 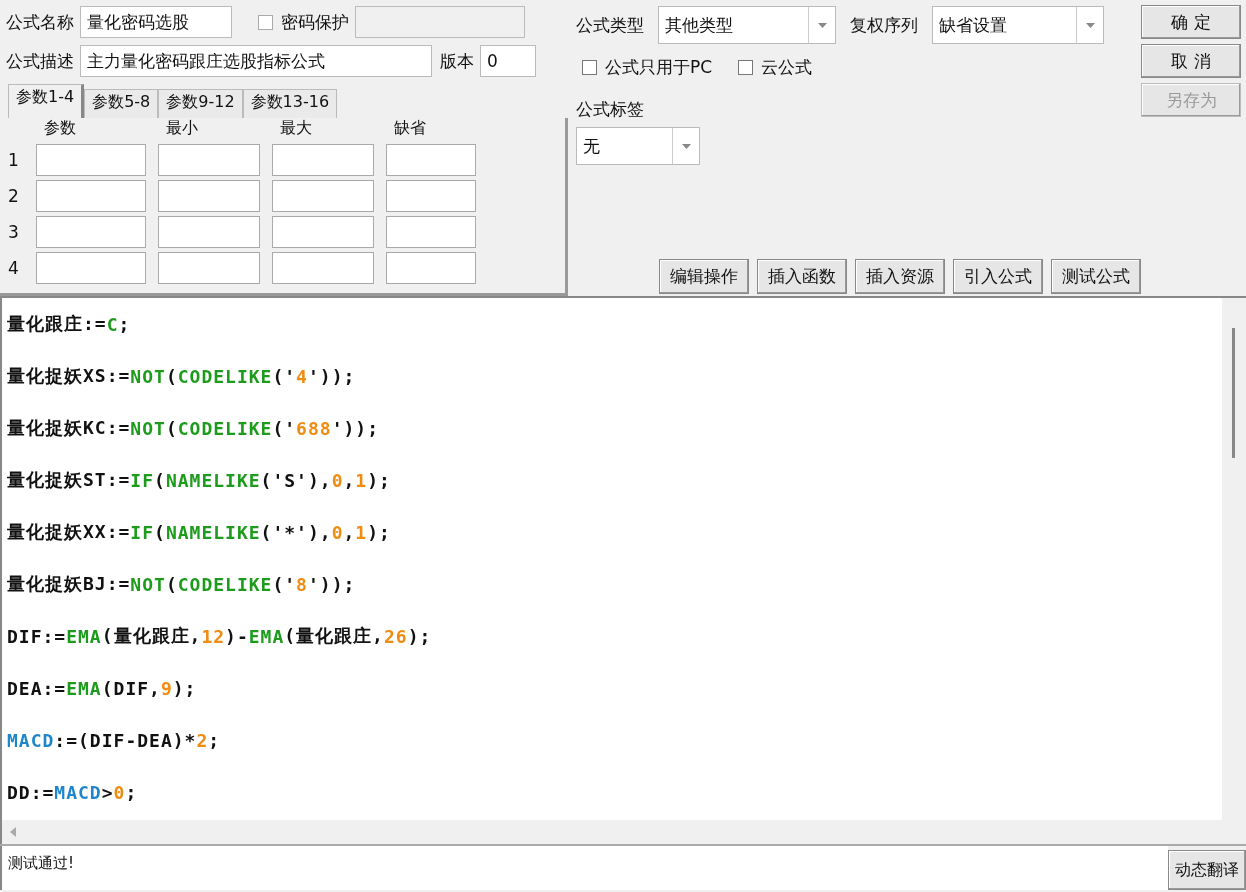 I want to click on input-field: 0, so click(x=508, y=61).